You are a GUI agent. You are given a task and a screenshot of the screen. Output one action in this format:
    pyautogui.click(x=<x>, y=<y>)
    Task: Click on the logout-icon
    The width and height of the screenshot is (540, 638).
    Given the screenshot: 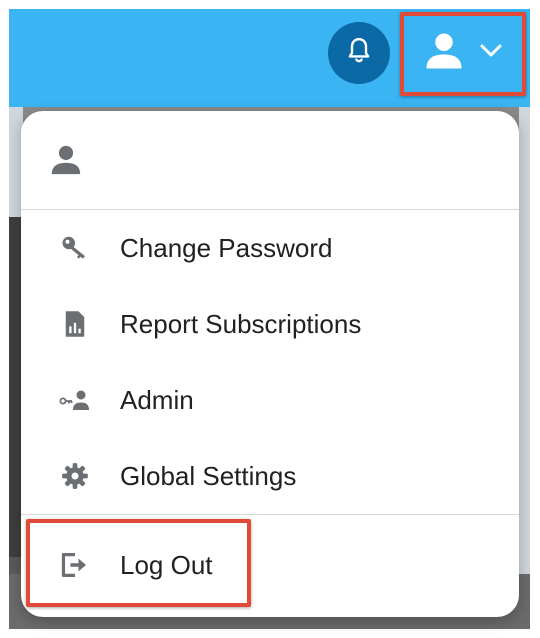 What is the action you would take?
    pyautogui.click(x=75, y=565)
    